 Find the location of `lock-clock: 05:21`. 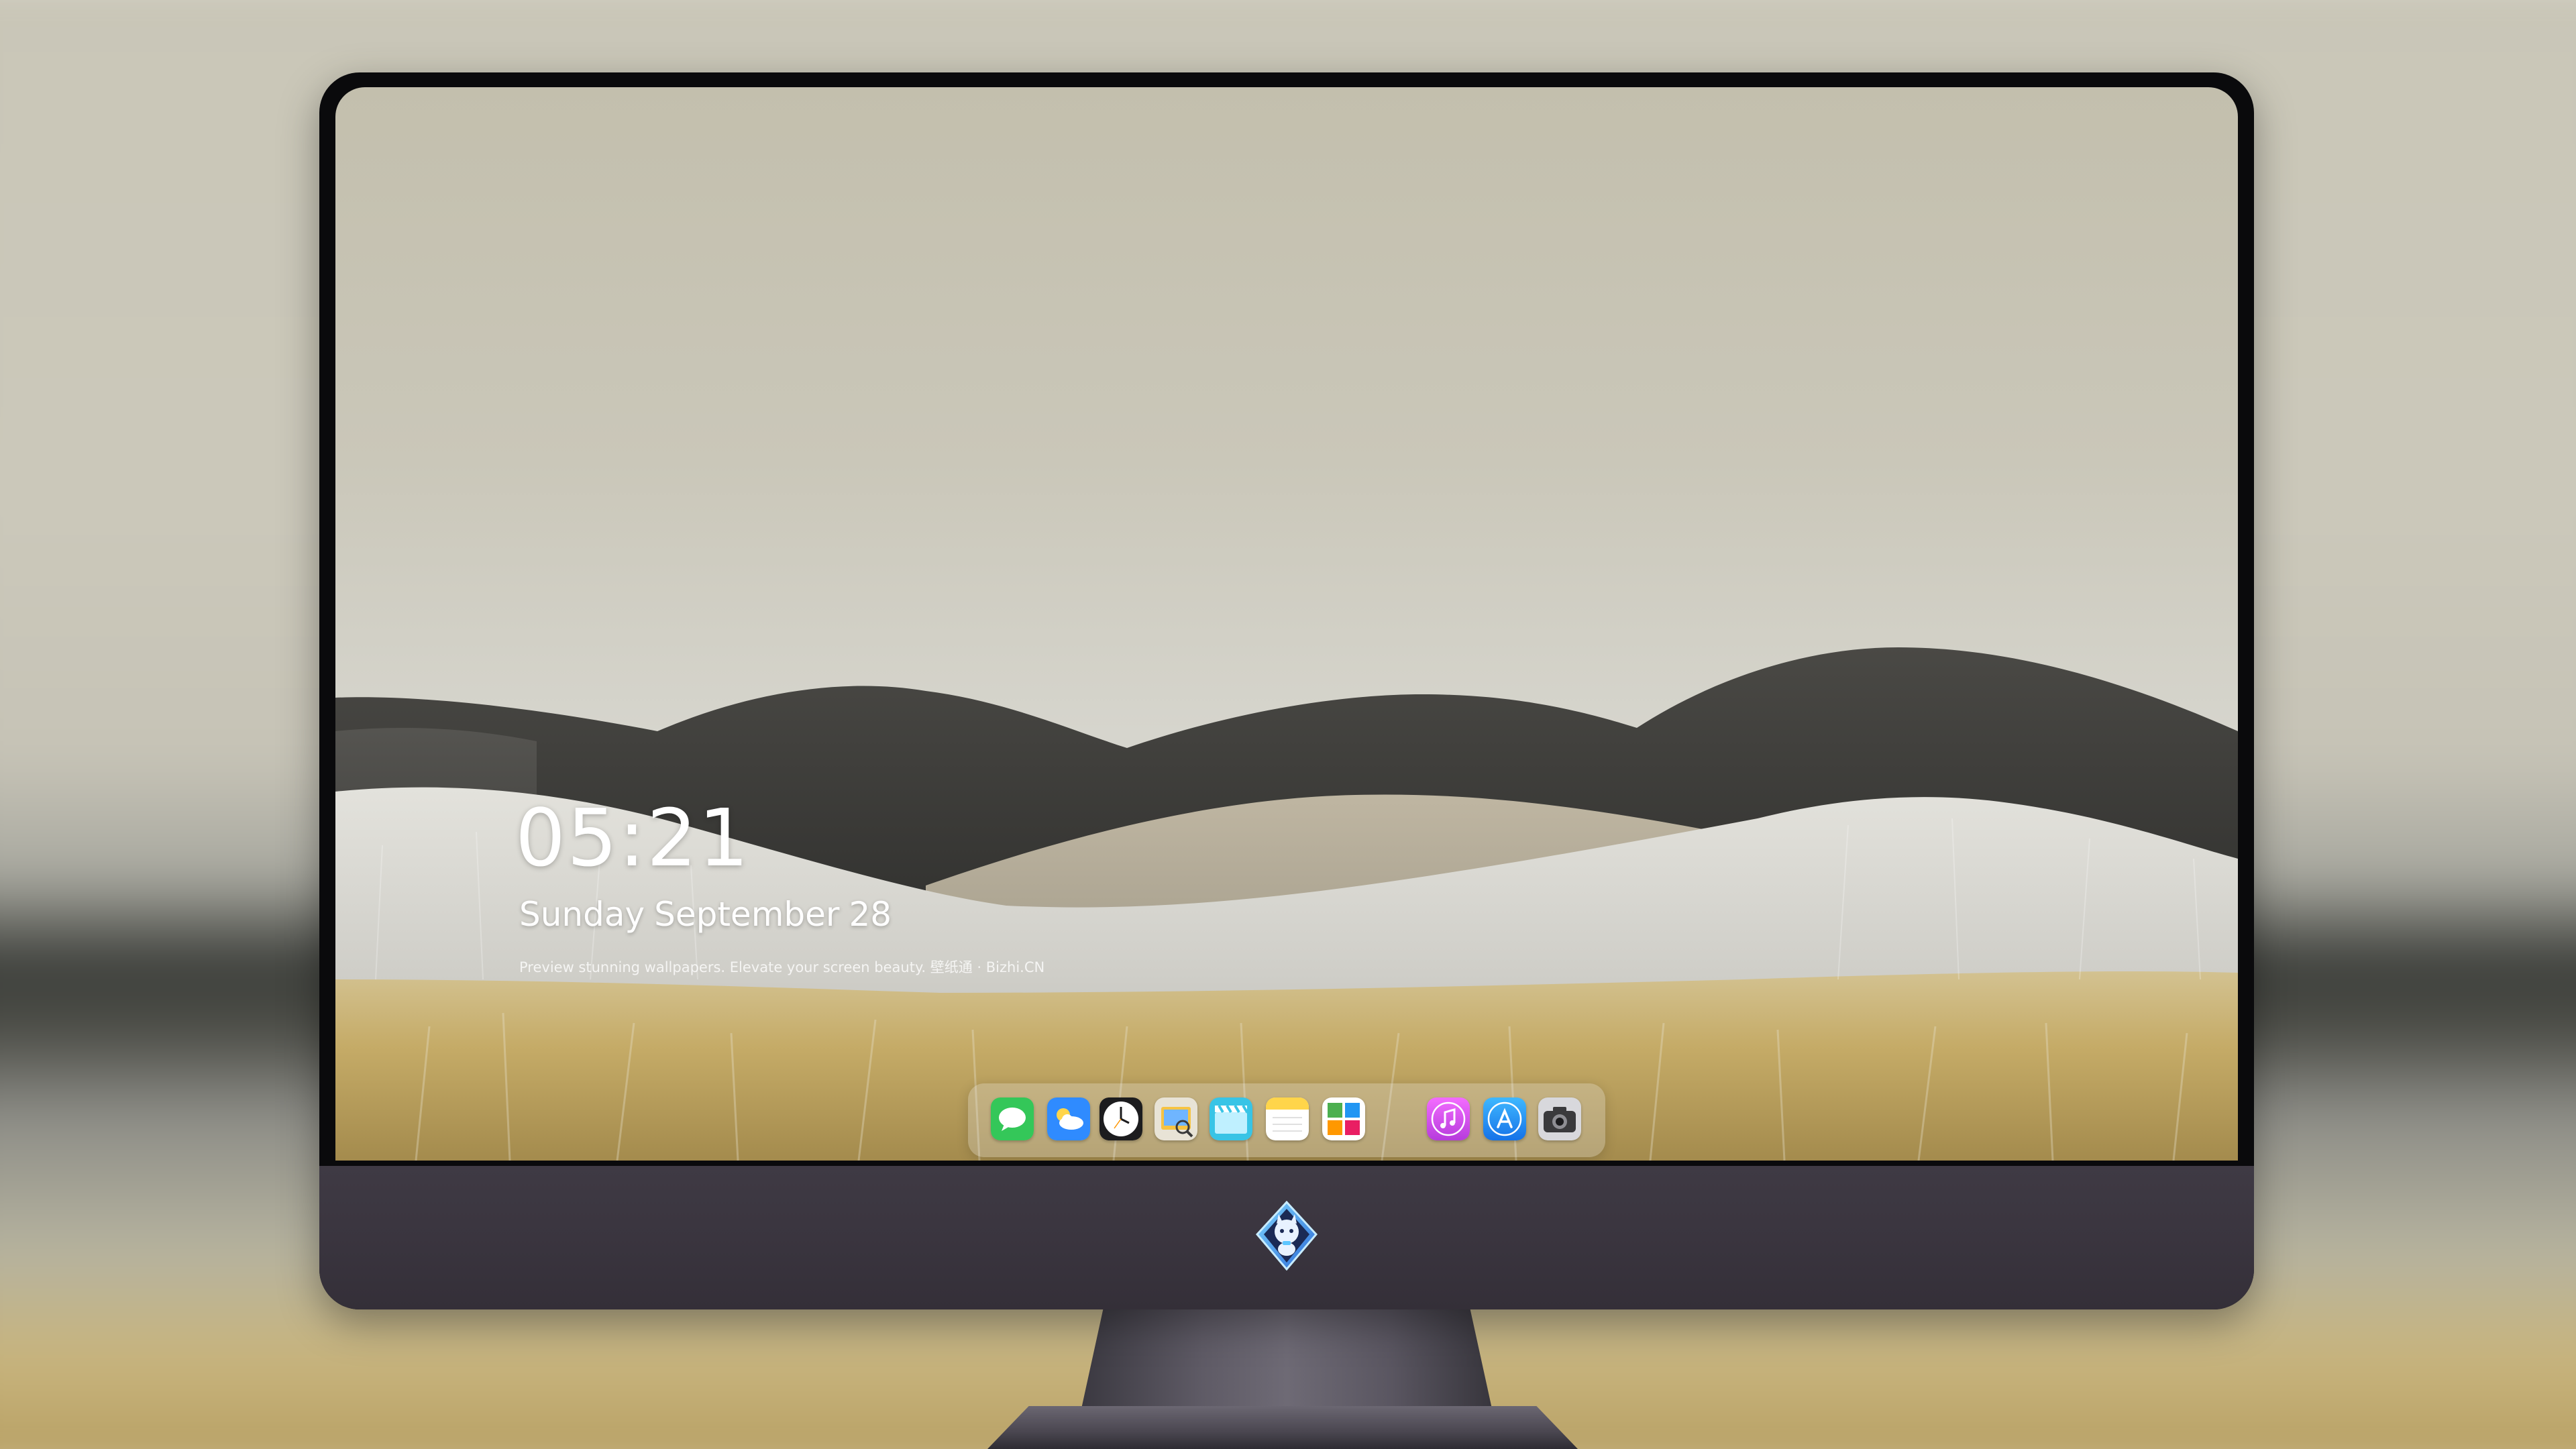

lock-clock: 05:21 is located at coordinates (633, 838).